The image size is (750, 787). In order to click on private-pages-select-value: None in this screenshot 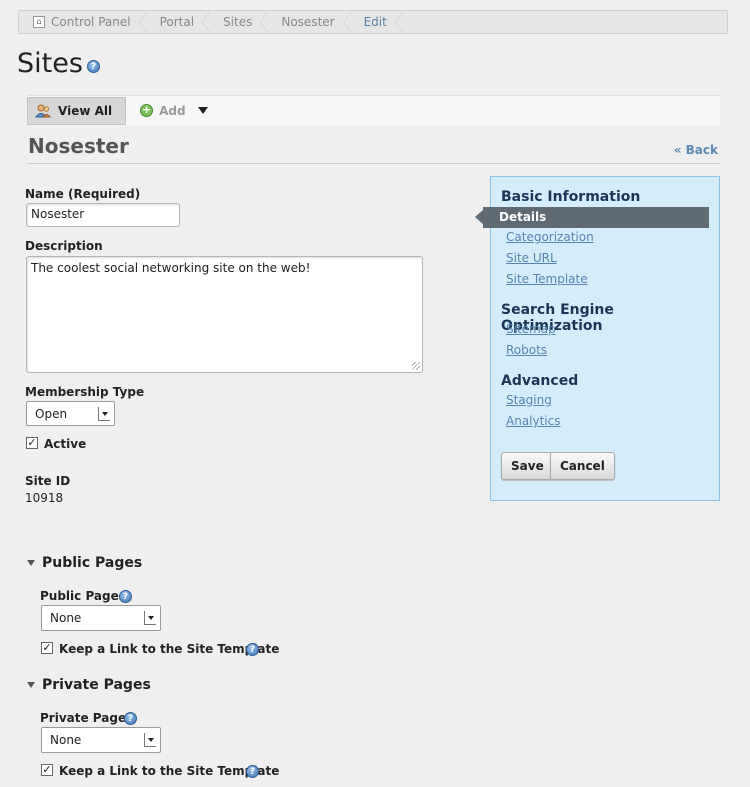, I will do `click(66, 740)`.